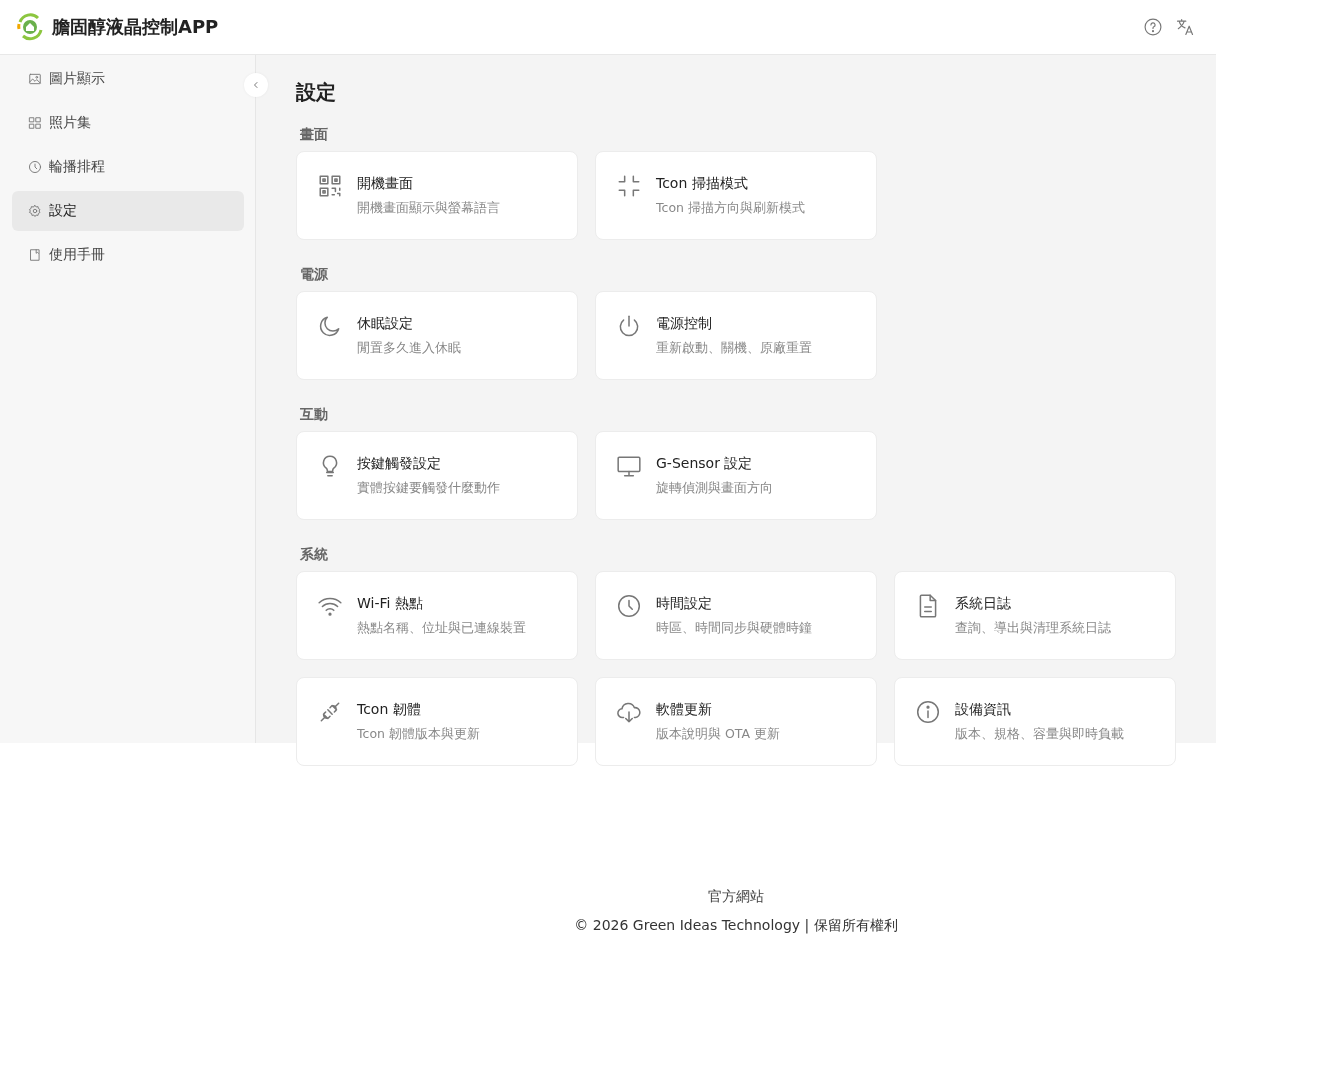 The height and width of the screenshot is (1072, 1333). Describe the element at coordinates (983, 603) in the screenshot. I see `card-title: 系統日誌` at that location.